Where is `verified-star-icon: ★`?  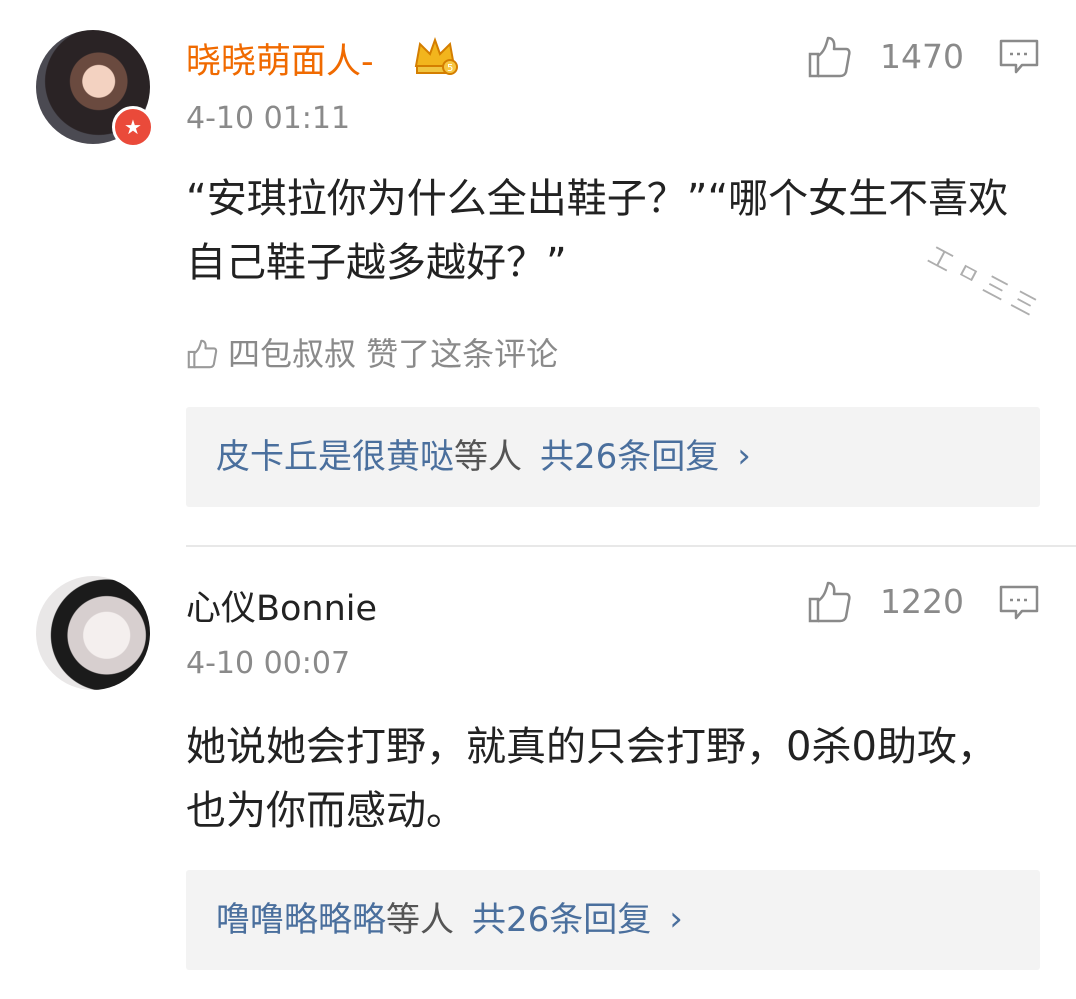
verified-star-icon: ★ is located at coordinates (133, 127).